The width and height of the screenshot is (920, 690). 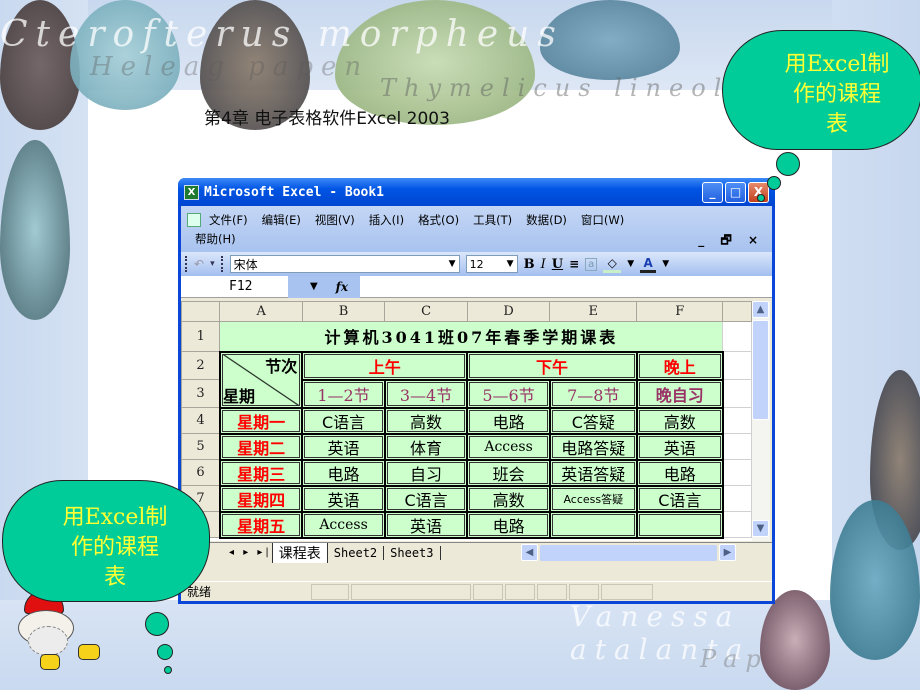 I want to click on scroll-left-button: ◀, so click(x=529, y=552).